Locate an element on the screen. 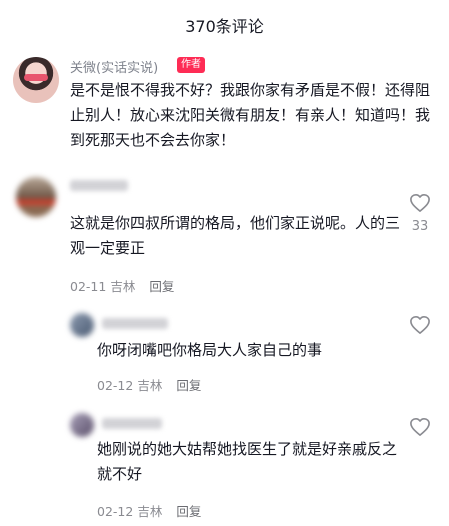 The width and height of the screenshot is (449, 526). comments-count-title: 370条评论 is located at coordinates (224, 26).